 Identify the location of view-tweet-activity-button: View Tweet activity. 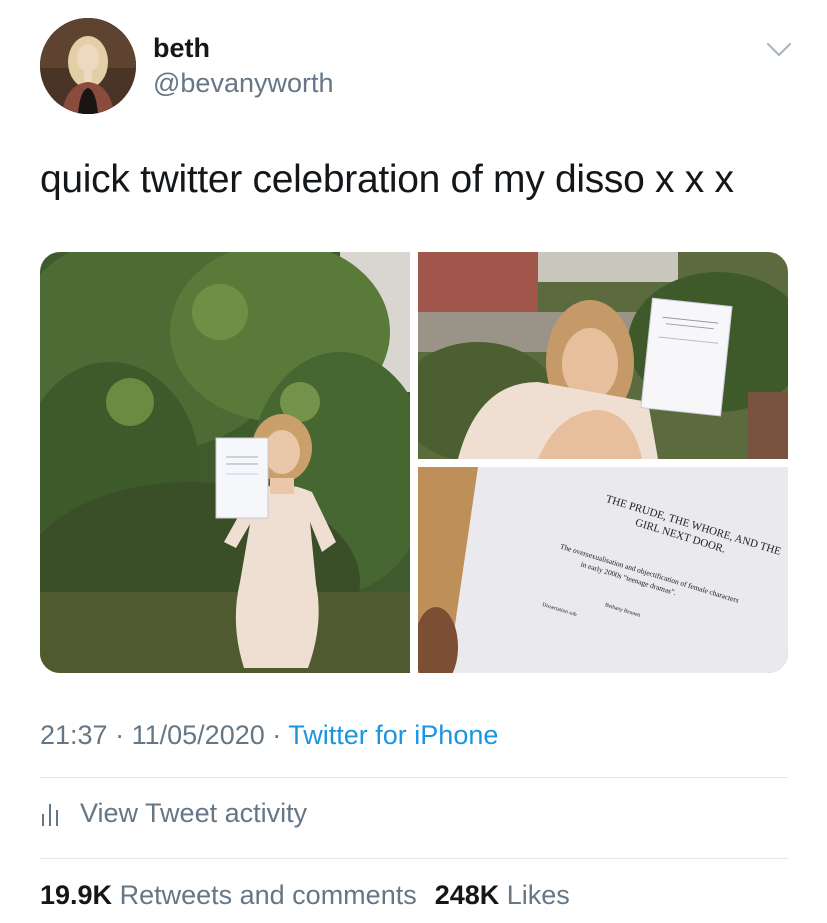
(173, 813).